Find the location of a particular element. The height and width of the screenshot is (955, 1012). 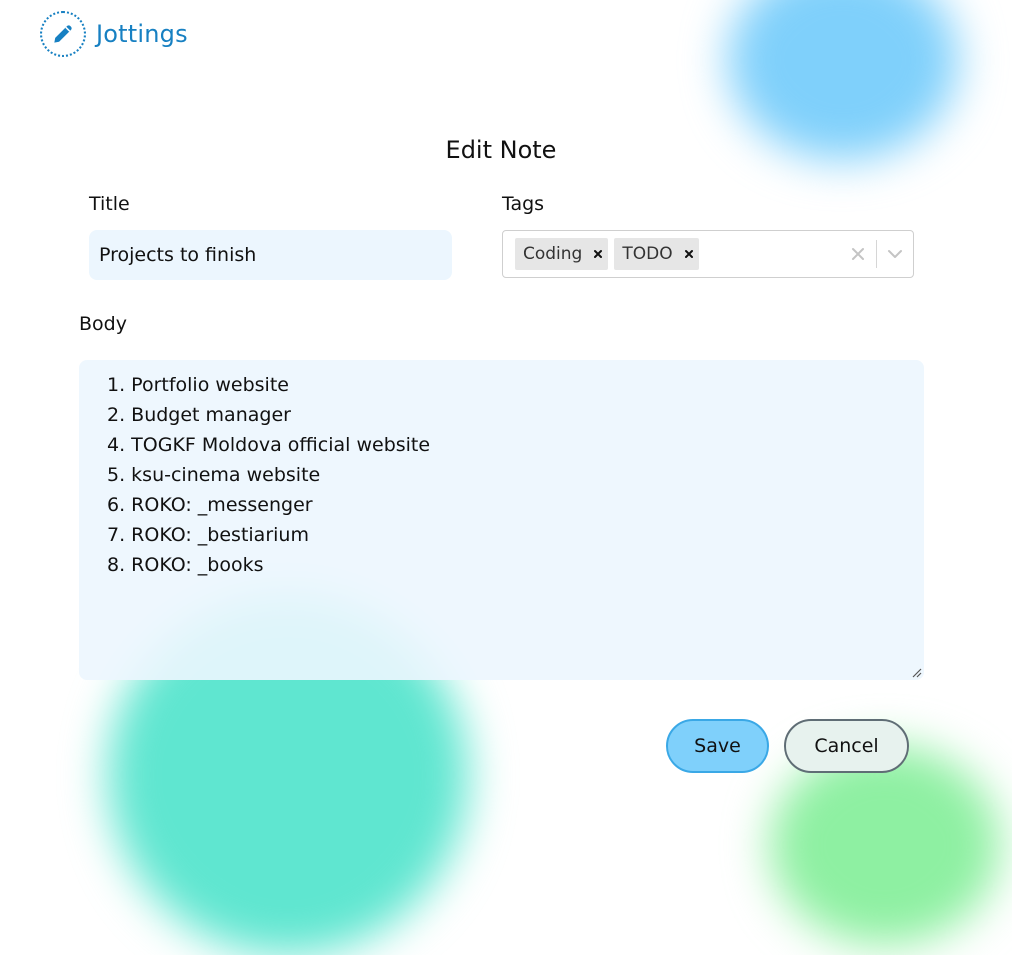

tags-multiselect: Coding TODO is located at coordinates (708, 254).